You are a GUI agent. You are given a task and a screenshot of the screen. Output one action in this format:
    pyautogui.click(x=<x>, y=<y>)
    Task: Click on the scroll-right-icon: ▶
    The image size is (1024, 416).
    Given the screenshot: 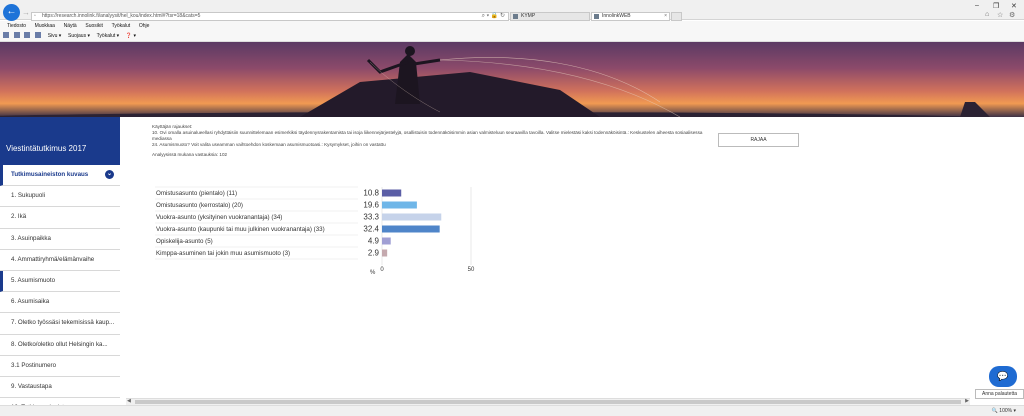 What is the action you would take?
    pyautogui.click(x=967, y=401)
    